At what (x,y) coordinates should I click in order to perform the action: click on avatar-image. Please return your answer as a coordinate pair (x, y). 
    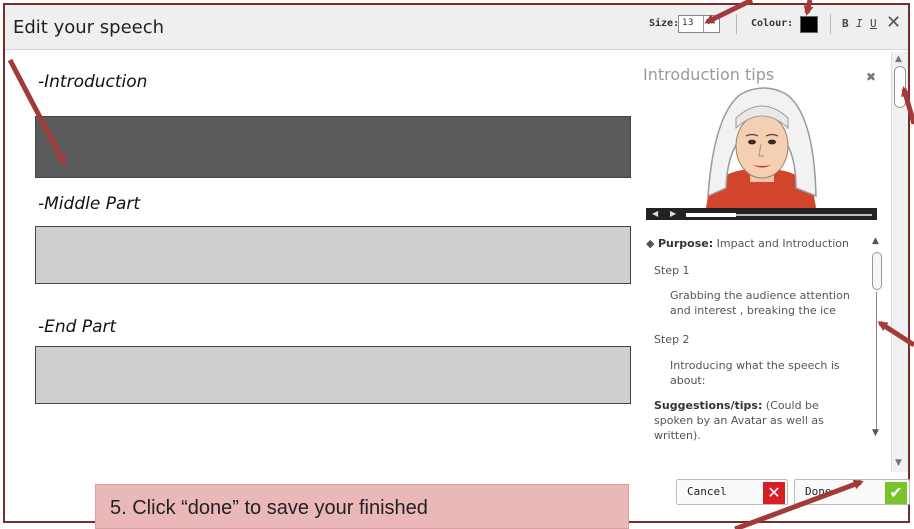
    Looking at the image, I should click on (761, 146).